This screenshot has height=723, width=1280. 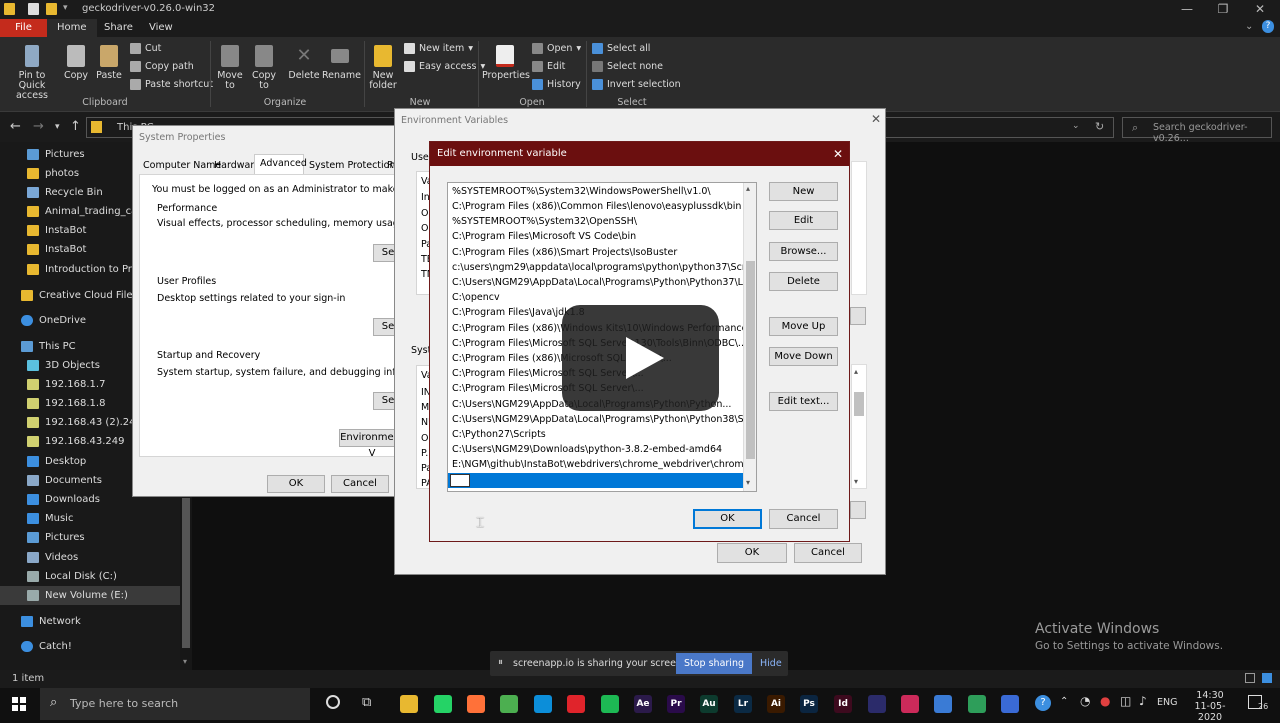 I want to click on path-row: %SYSTEMROOT%\System32\OpenSSH\, so click(x=595, y=221).